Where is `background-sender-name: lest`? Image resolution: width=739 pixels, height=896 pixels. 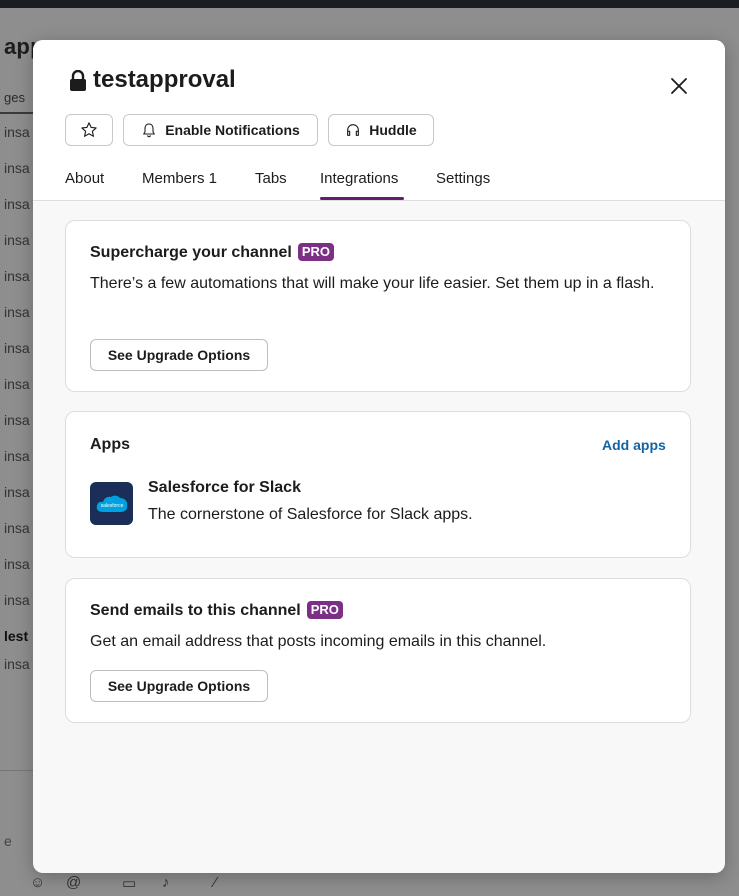
background-sender-name: lest is located at coordinates (16, 636).